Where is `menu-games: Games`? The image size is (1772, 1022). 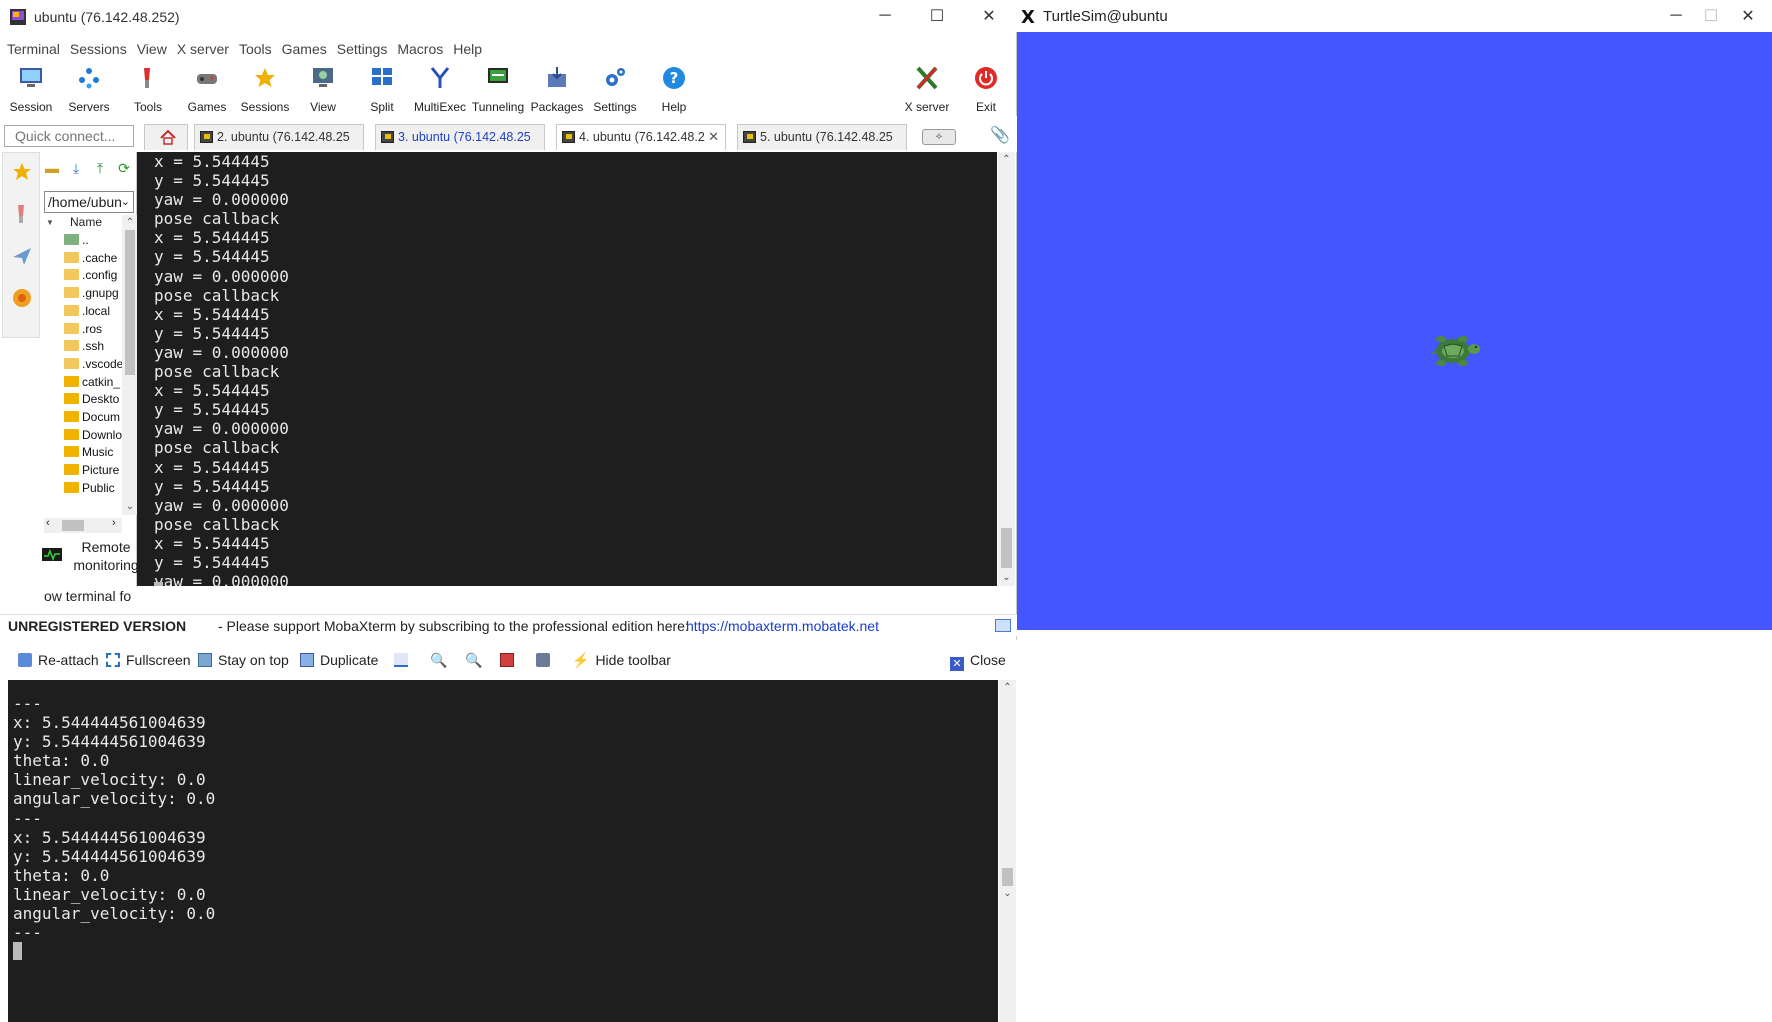 menu-games: Games is located at coordinates (304, 49).